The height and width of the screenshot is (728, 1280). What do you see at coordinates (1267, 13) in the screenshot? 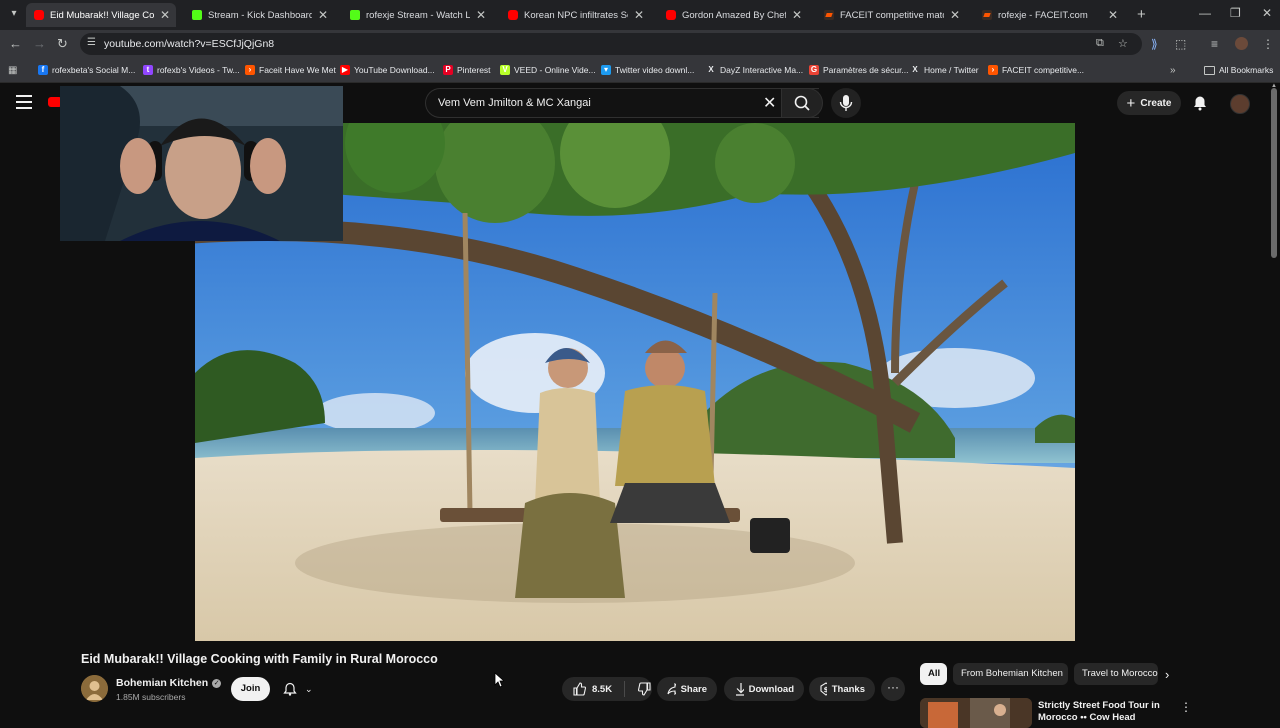
I see `close-window-icon: ✕` at bounding box center [1267, 13].